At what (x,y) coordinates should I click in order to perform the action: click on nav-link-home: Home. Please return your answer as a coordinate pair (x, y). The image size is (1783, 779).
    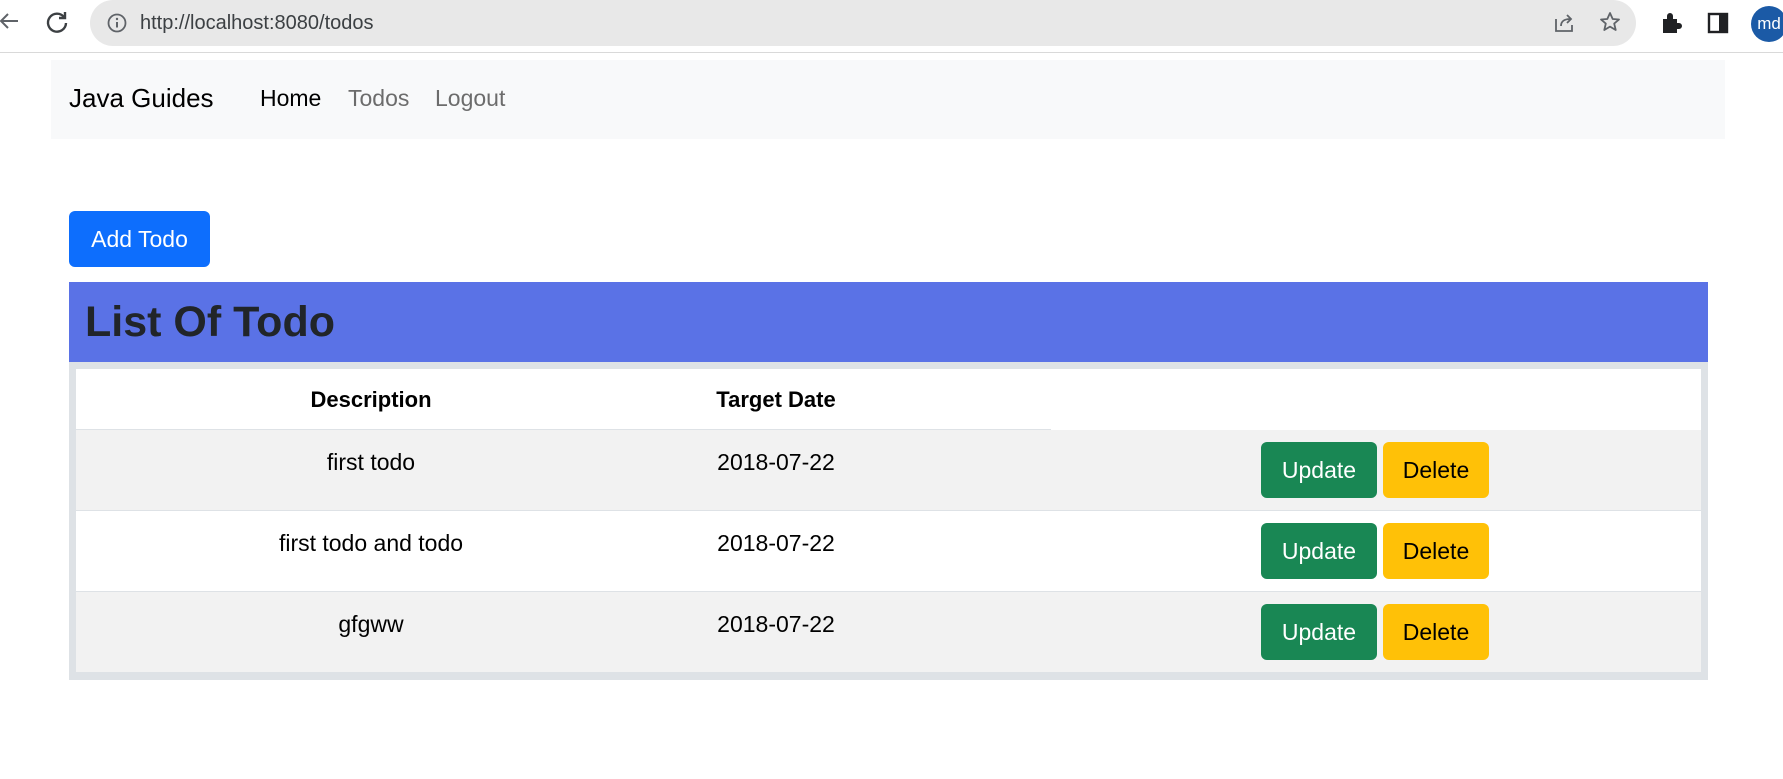
    Looking at the image, I should click on (290, 98).